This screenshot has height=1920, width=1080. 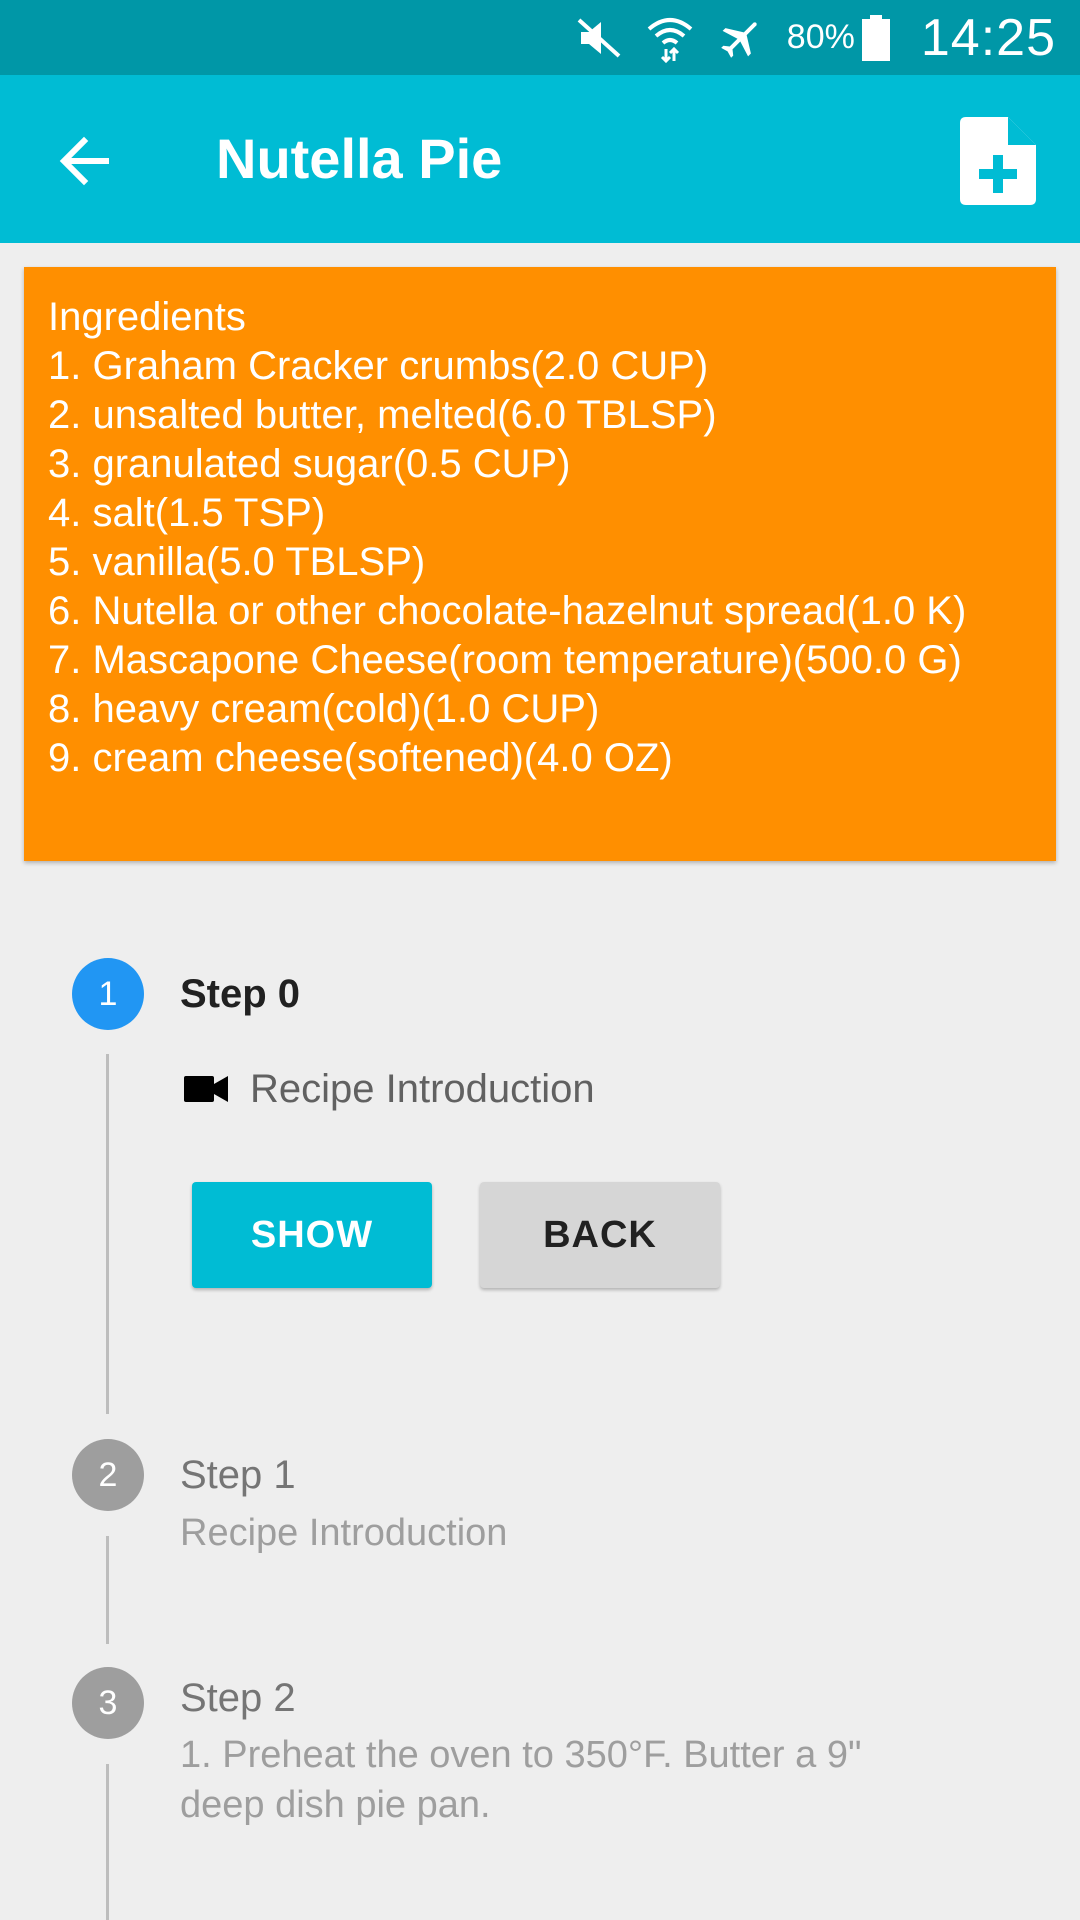 I want to click on app-bar: Nutella Pie, so click(x=540, y=159).